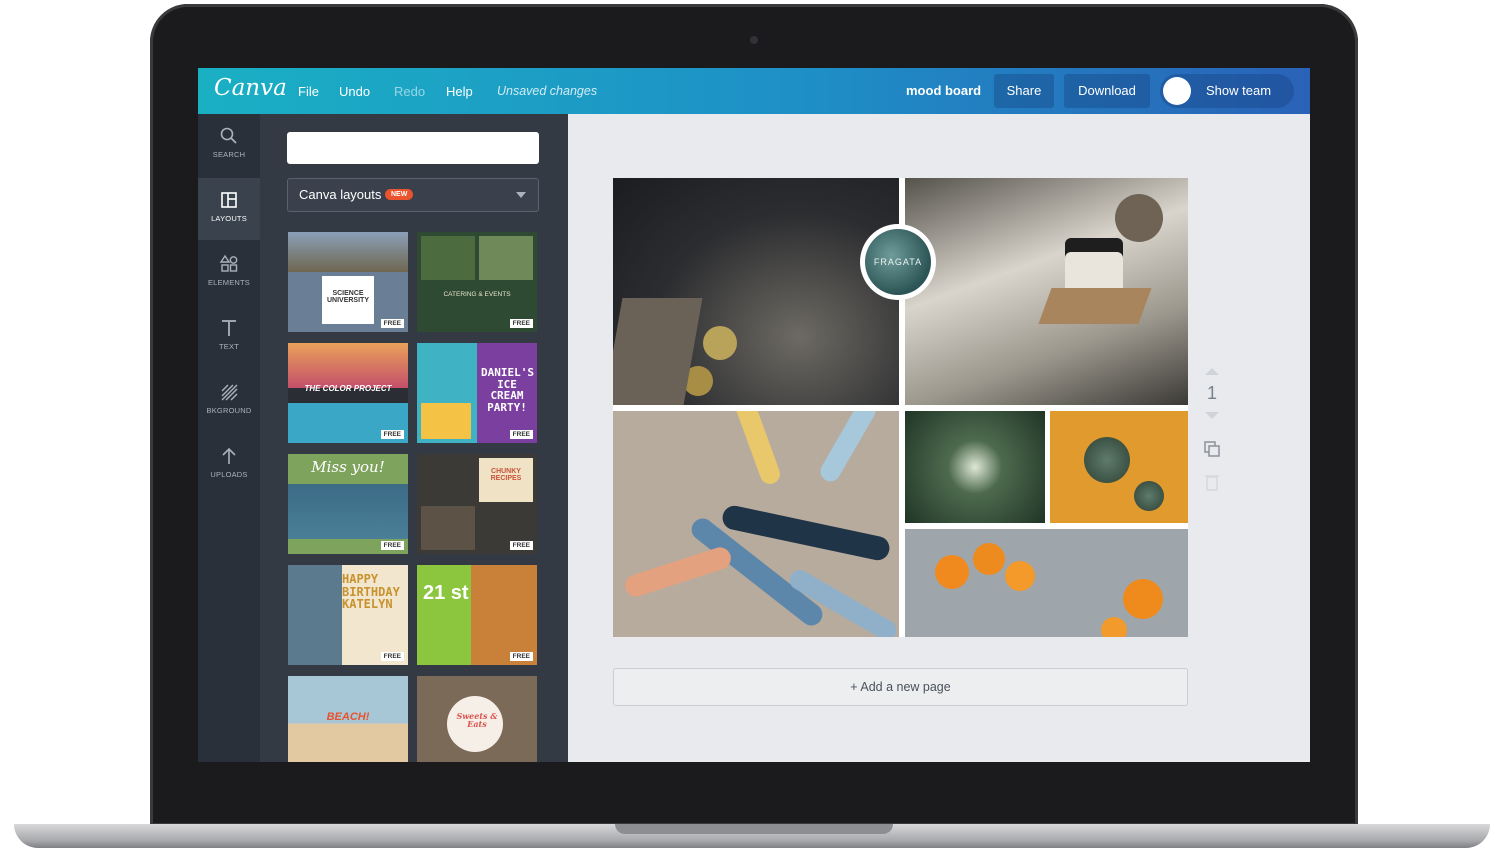  What do you see at coordinates (756, 524) in the screenshot?
I see `photo-paint-sticks` at bounding box center [756, 524].